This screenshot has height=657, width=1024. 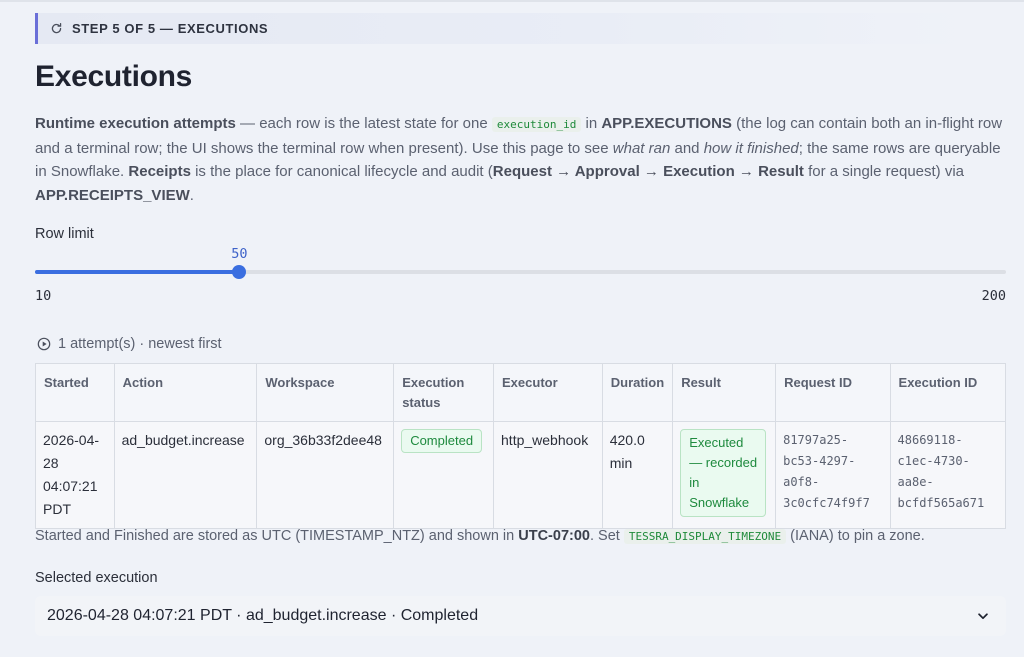 I want to click on refresh-icon, so click(x=56, y=28).